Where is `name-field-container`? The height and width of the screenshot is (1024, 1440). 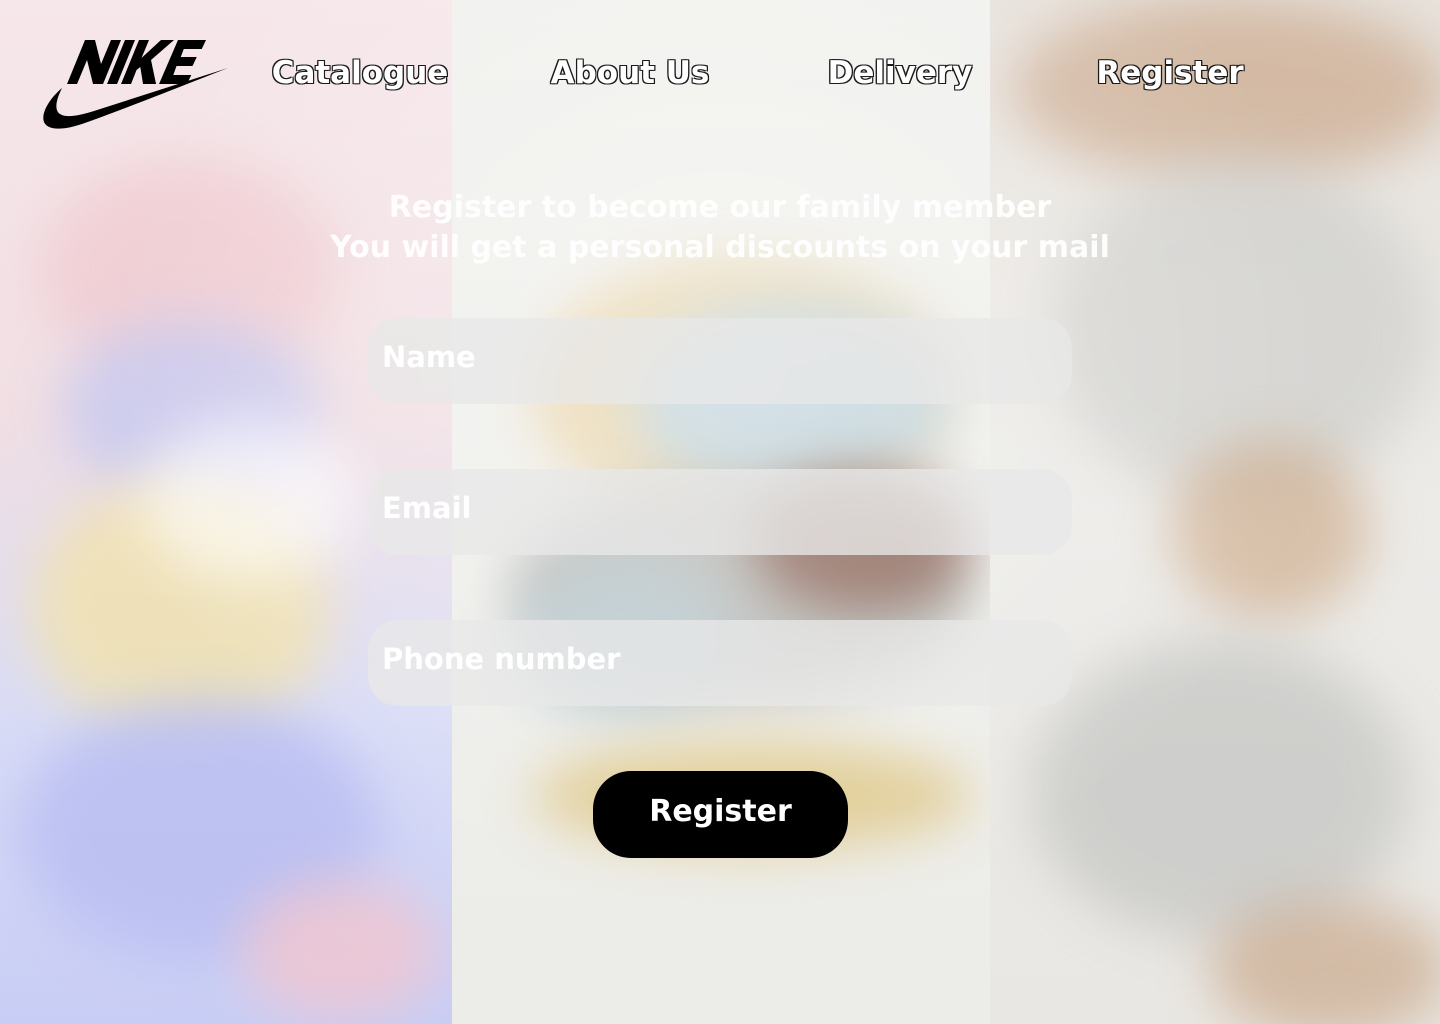 name-field-container is located at coordinates (720, 361).